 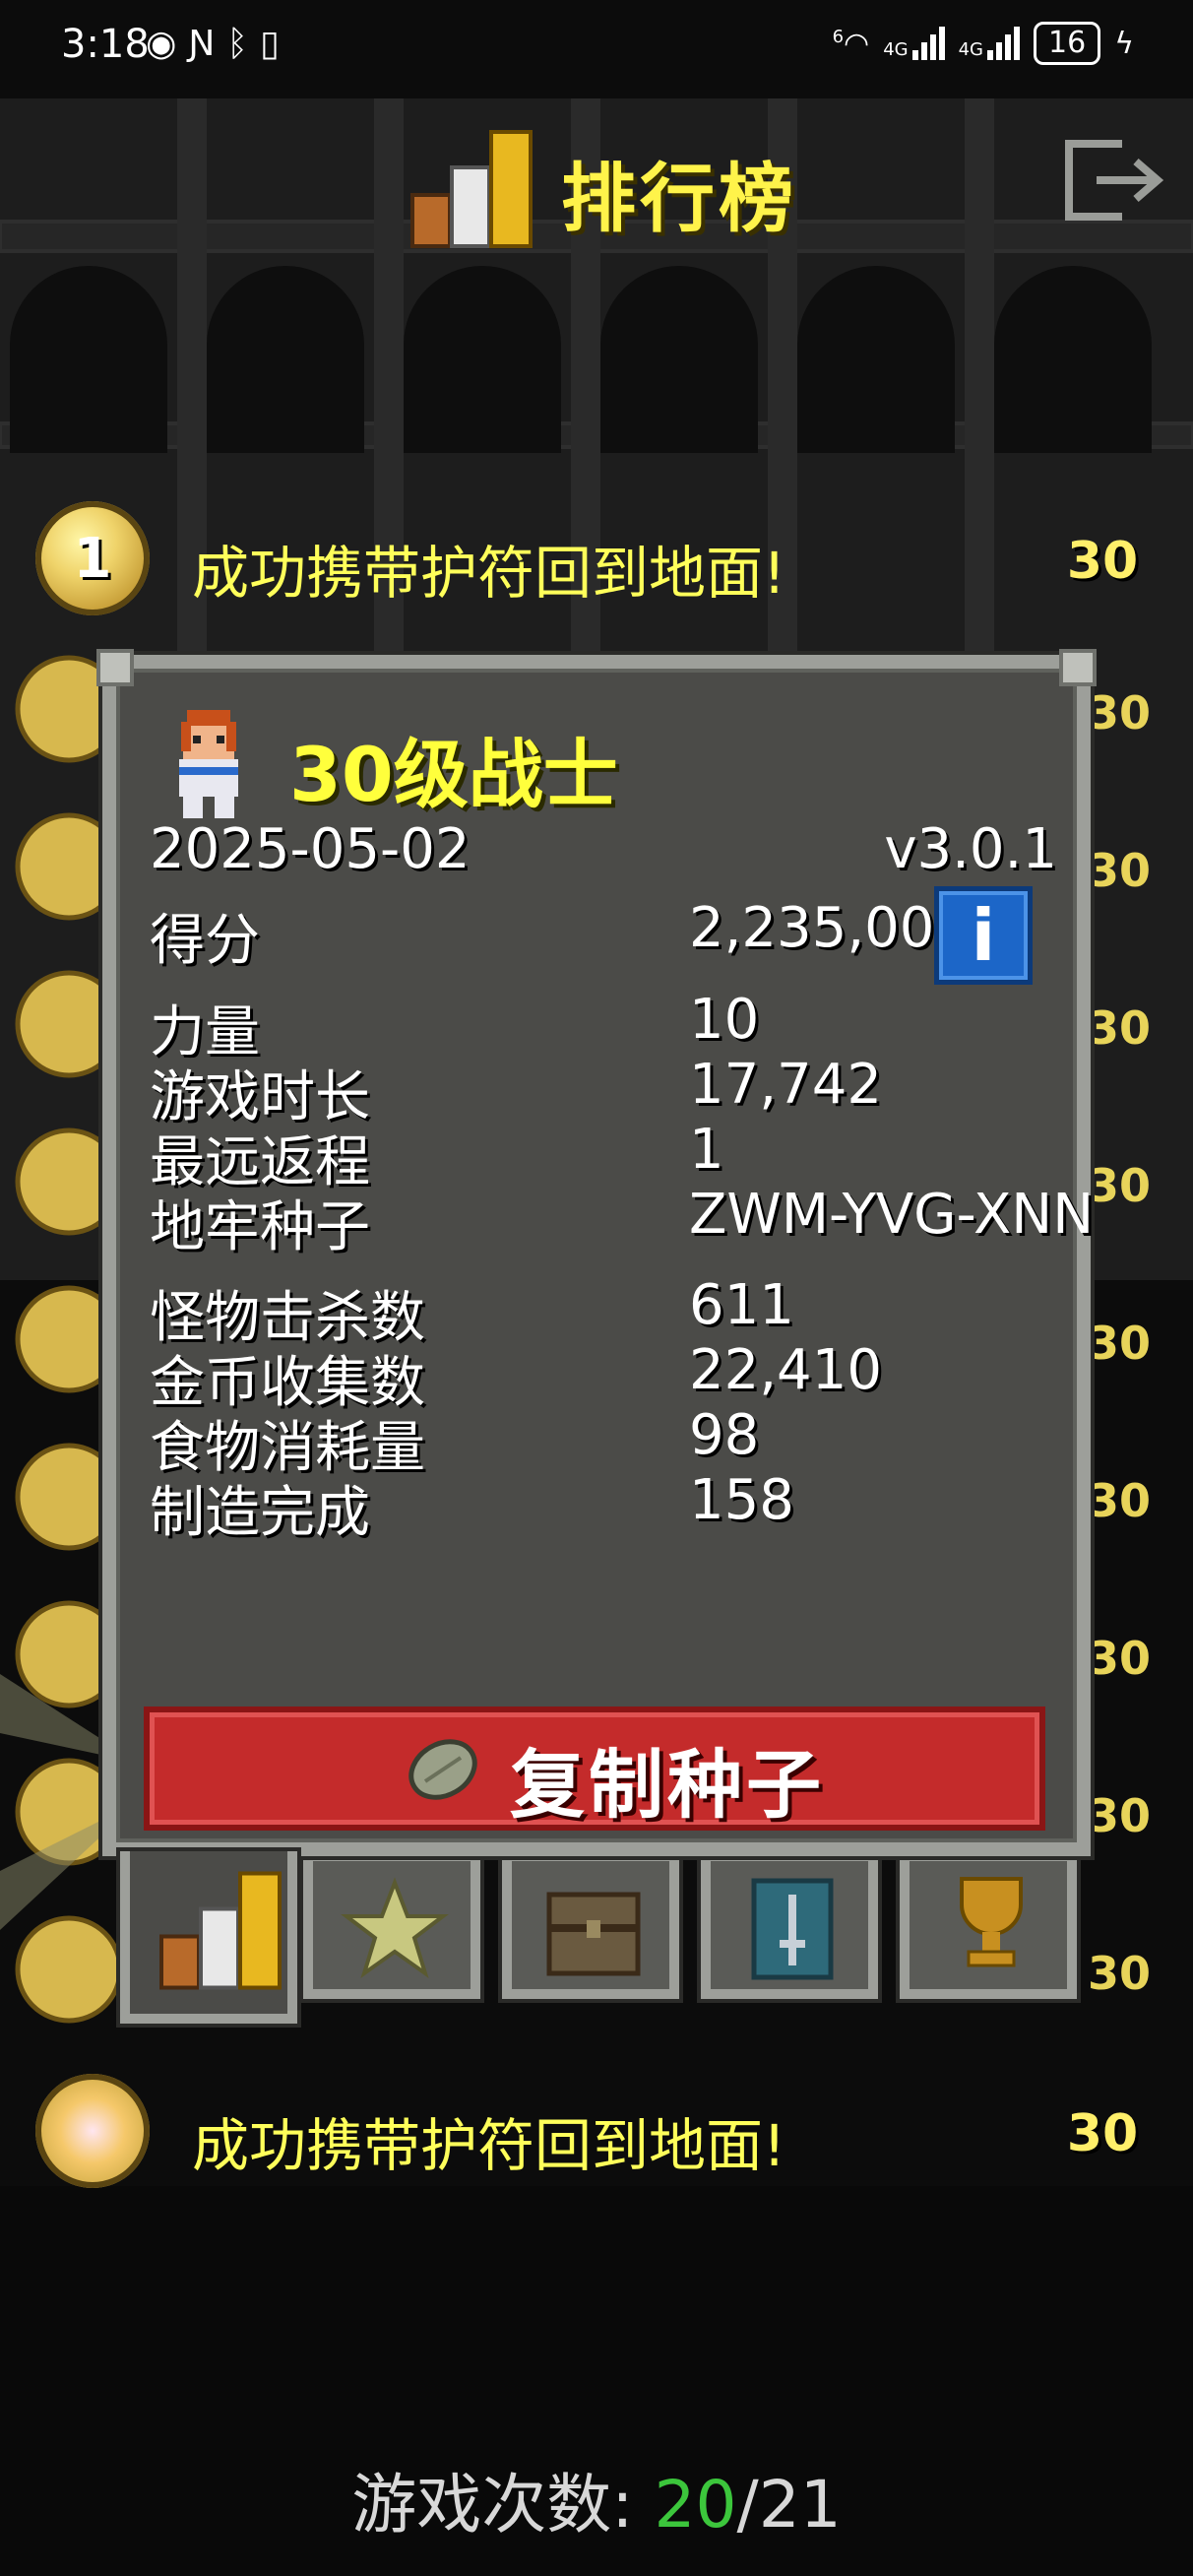 I want to click on games-played-footer: 游戏次数: 20/21, so click(x=596, y=2499).